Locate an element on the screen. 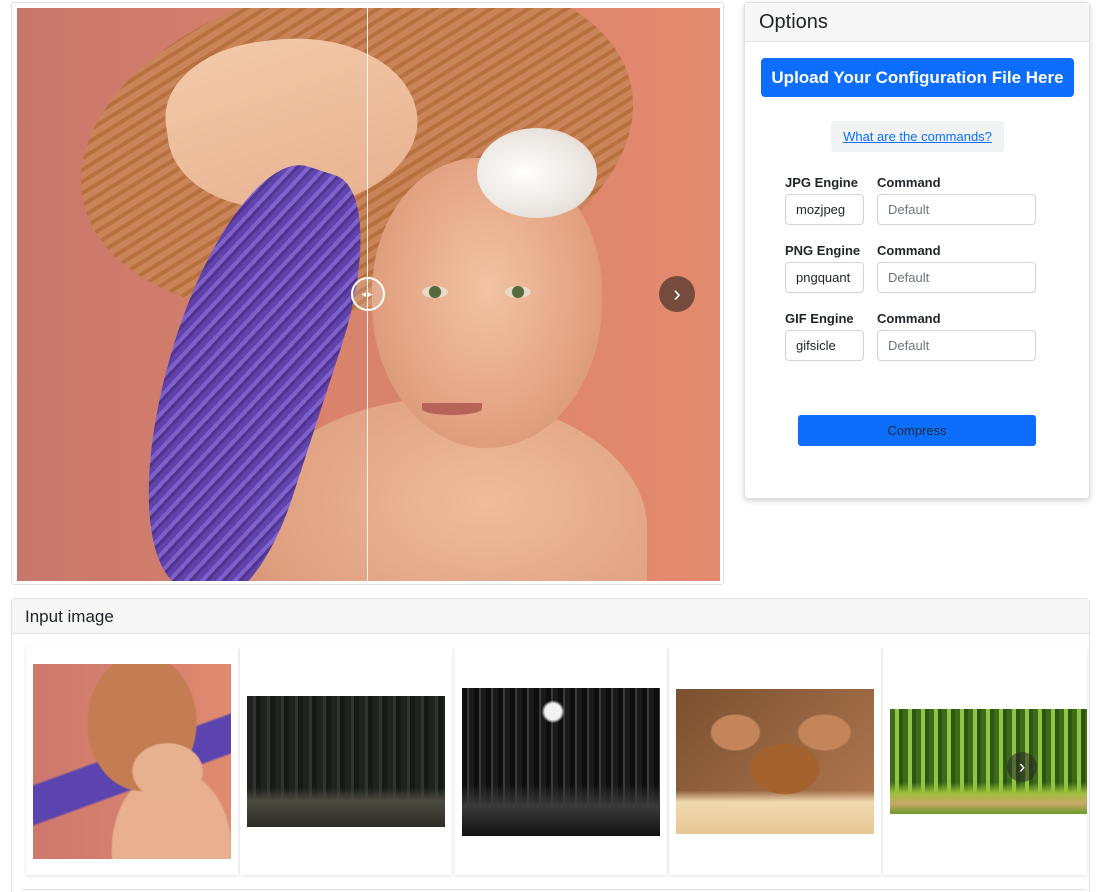  portrait-hair is located at coordinates (537, 173).